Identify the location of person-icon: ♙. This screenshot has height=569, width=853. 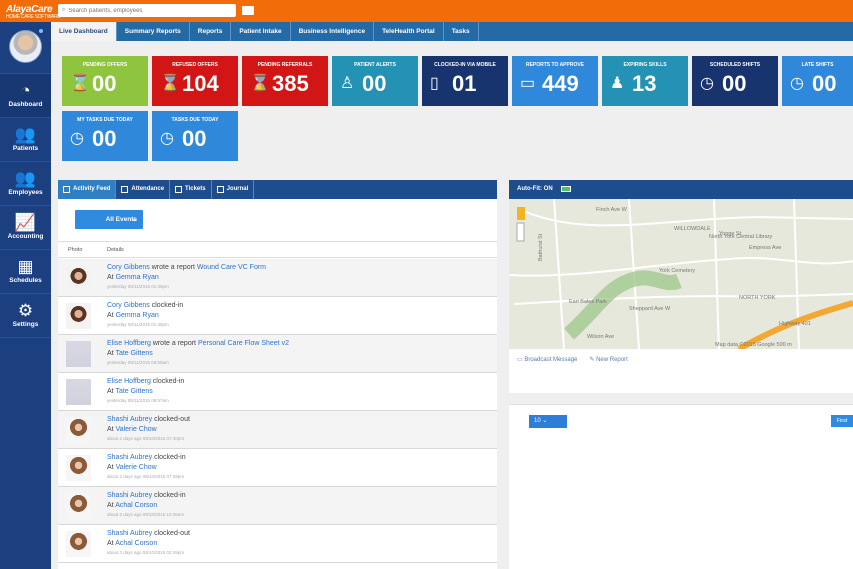
(347, 83).